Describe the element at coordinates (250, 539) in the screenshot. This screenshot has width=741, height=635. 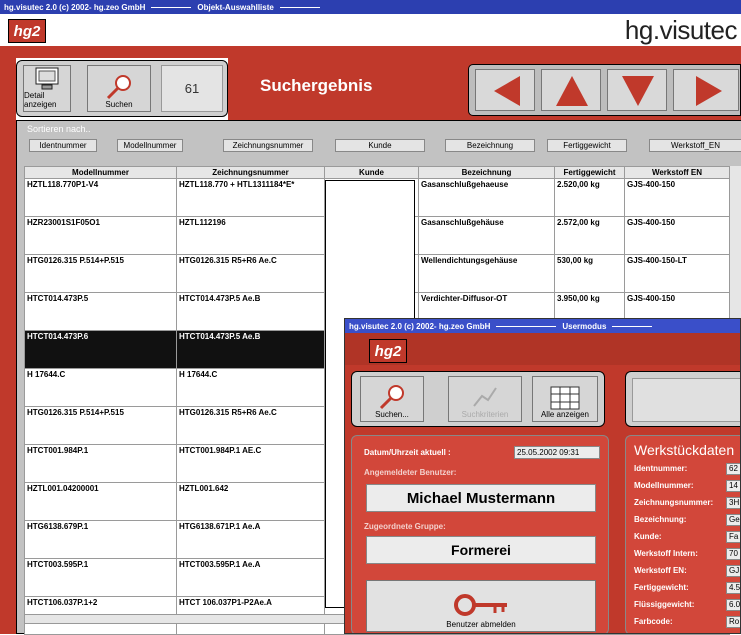
I see `table-cell: HTG6138.671P.1 Ae.A` at that location.